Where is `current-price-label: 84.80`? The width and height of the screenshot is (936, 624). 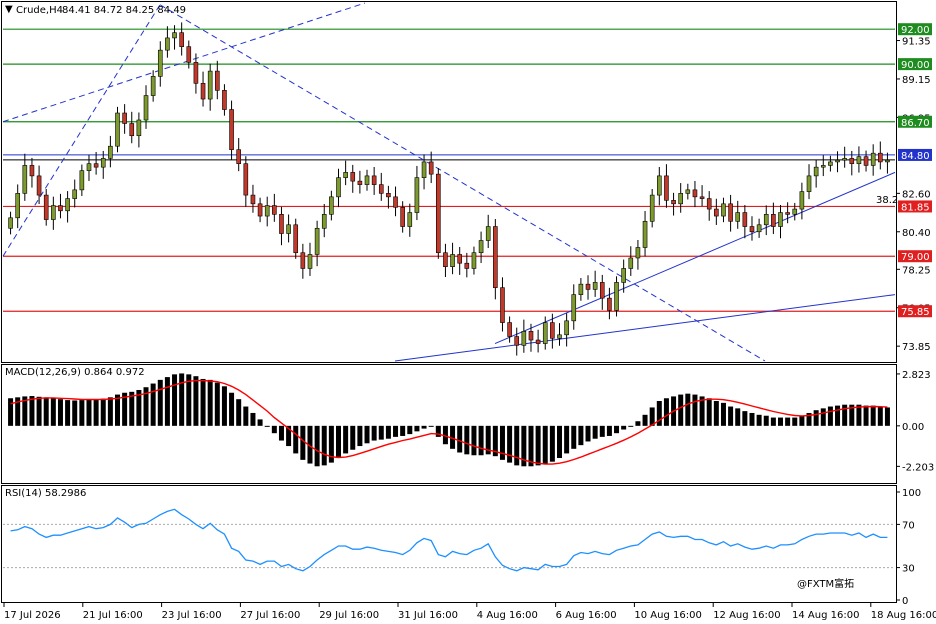 current-price-label: 84.80 is located at coordinates (915, 156).